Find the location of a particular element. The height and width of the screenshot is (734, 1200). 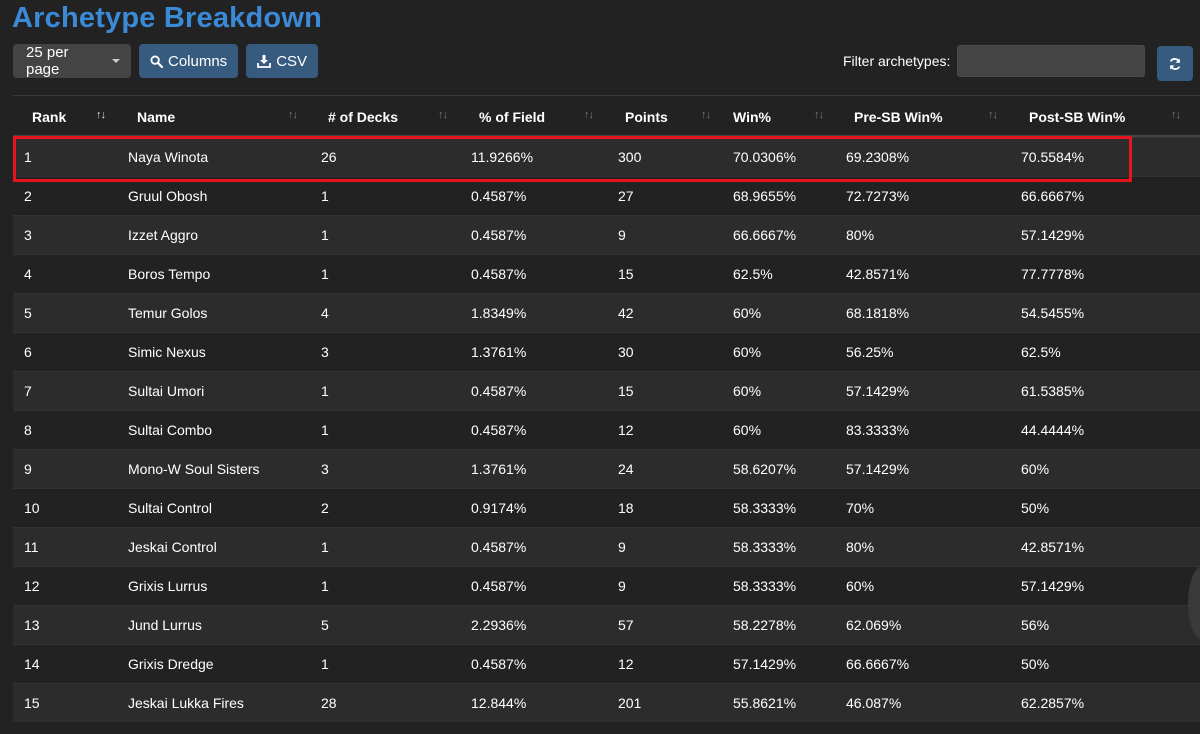

cell-win: 70.0306% is located at coordinates (765, 157).